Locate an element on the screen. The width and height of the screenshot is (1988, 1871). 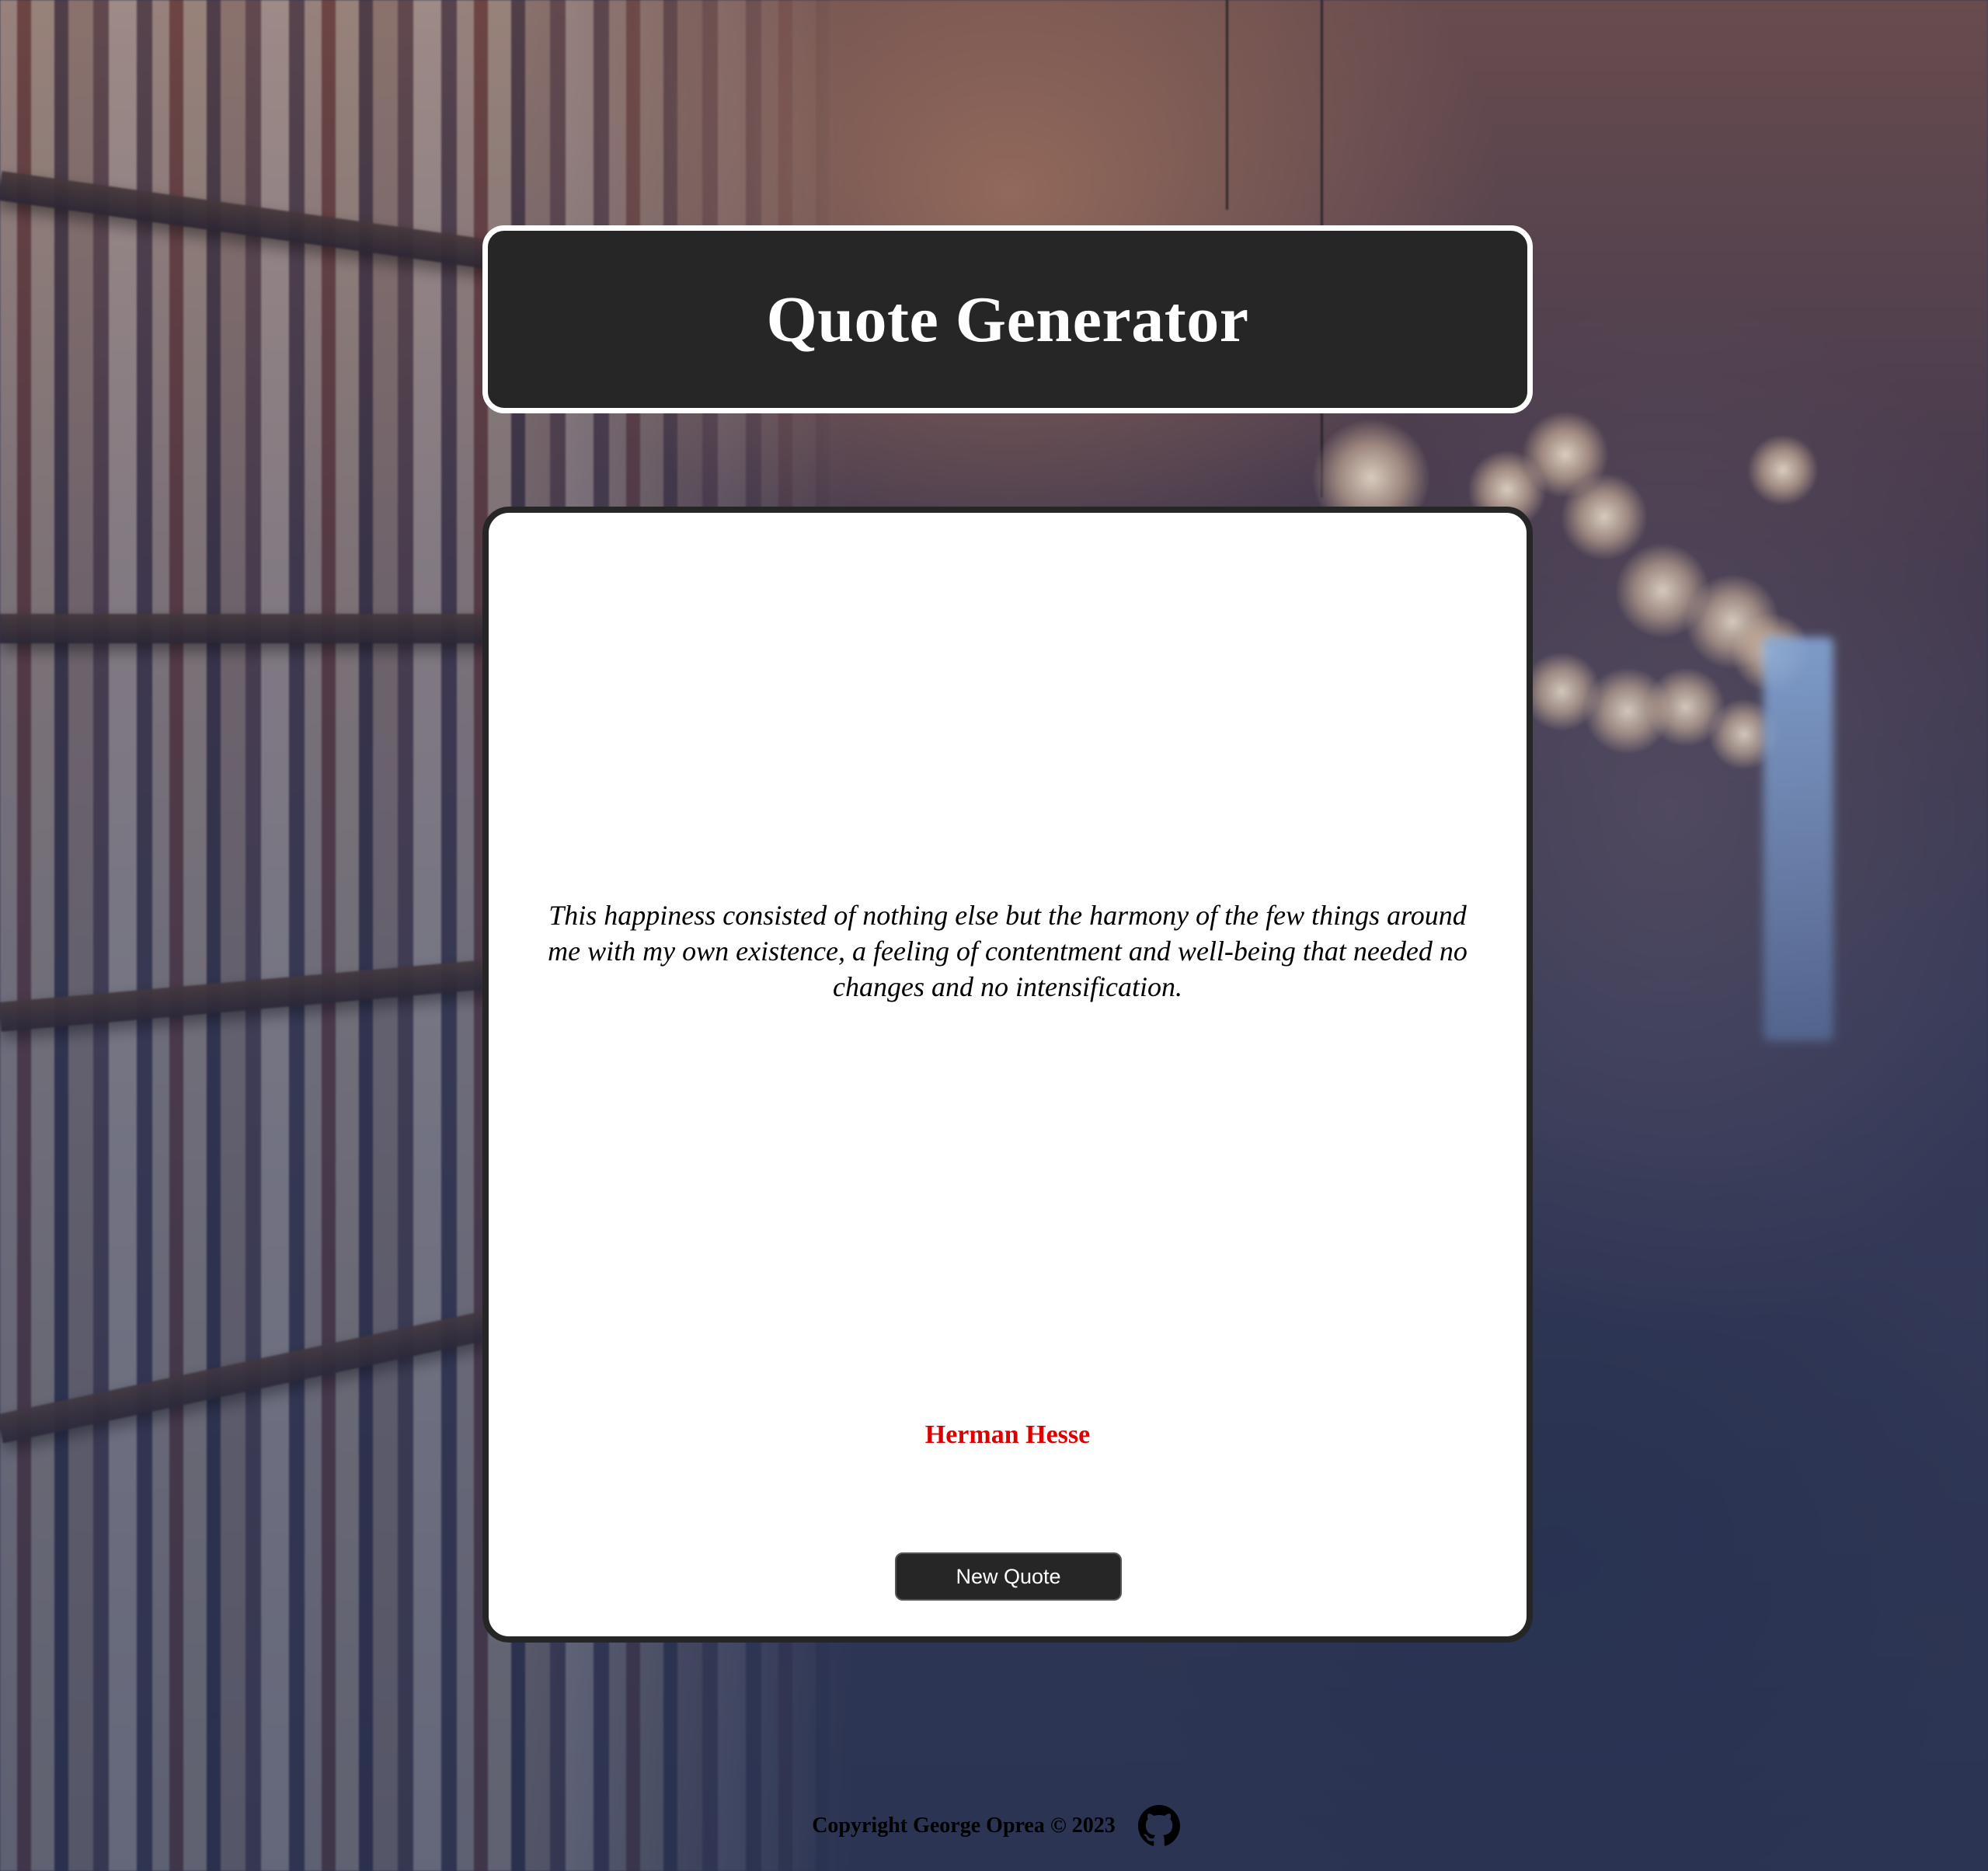
github-link is located at coordinates (1159, 1826).